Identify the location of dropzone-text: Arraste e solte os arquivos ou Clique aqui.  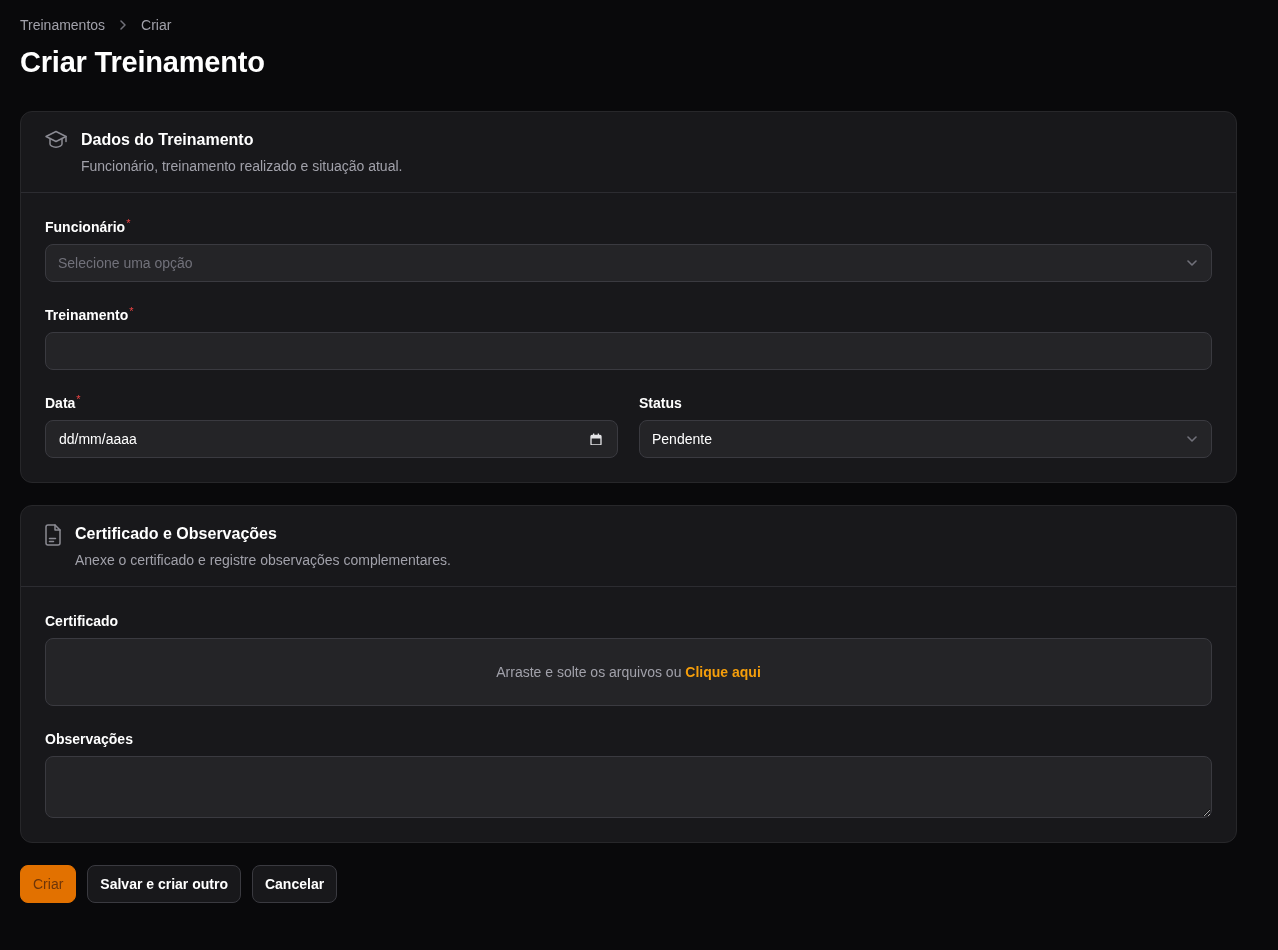
(628, 672).